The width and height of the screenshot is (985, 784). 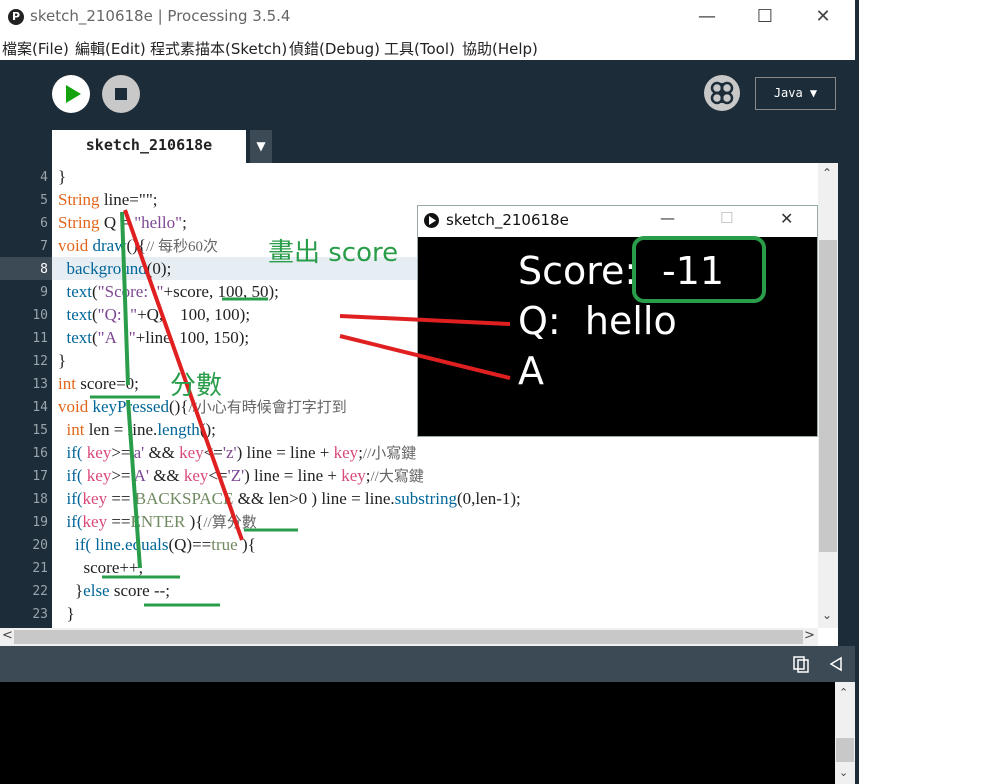 I want to click on annotation-draw-score: 畫出 score, so click(x=333, y=253).